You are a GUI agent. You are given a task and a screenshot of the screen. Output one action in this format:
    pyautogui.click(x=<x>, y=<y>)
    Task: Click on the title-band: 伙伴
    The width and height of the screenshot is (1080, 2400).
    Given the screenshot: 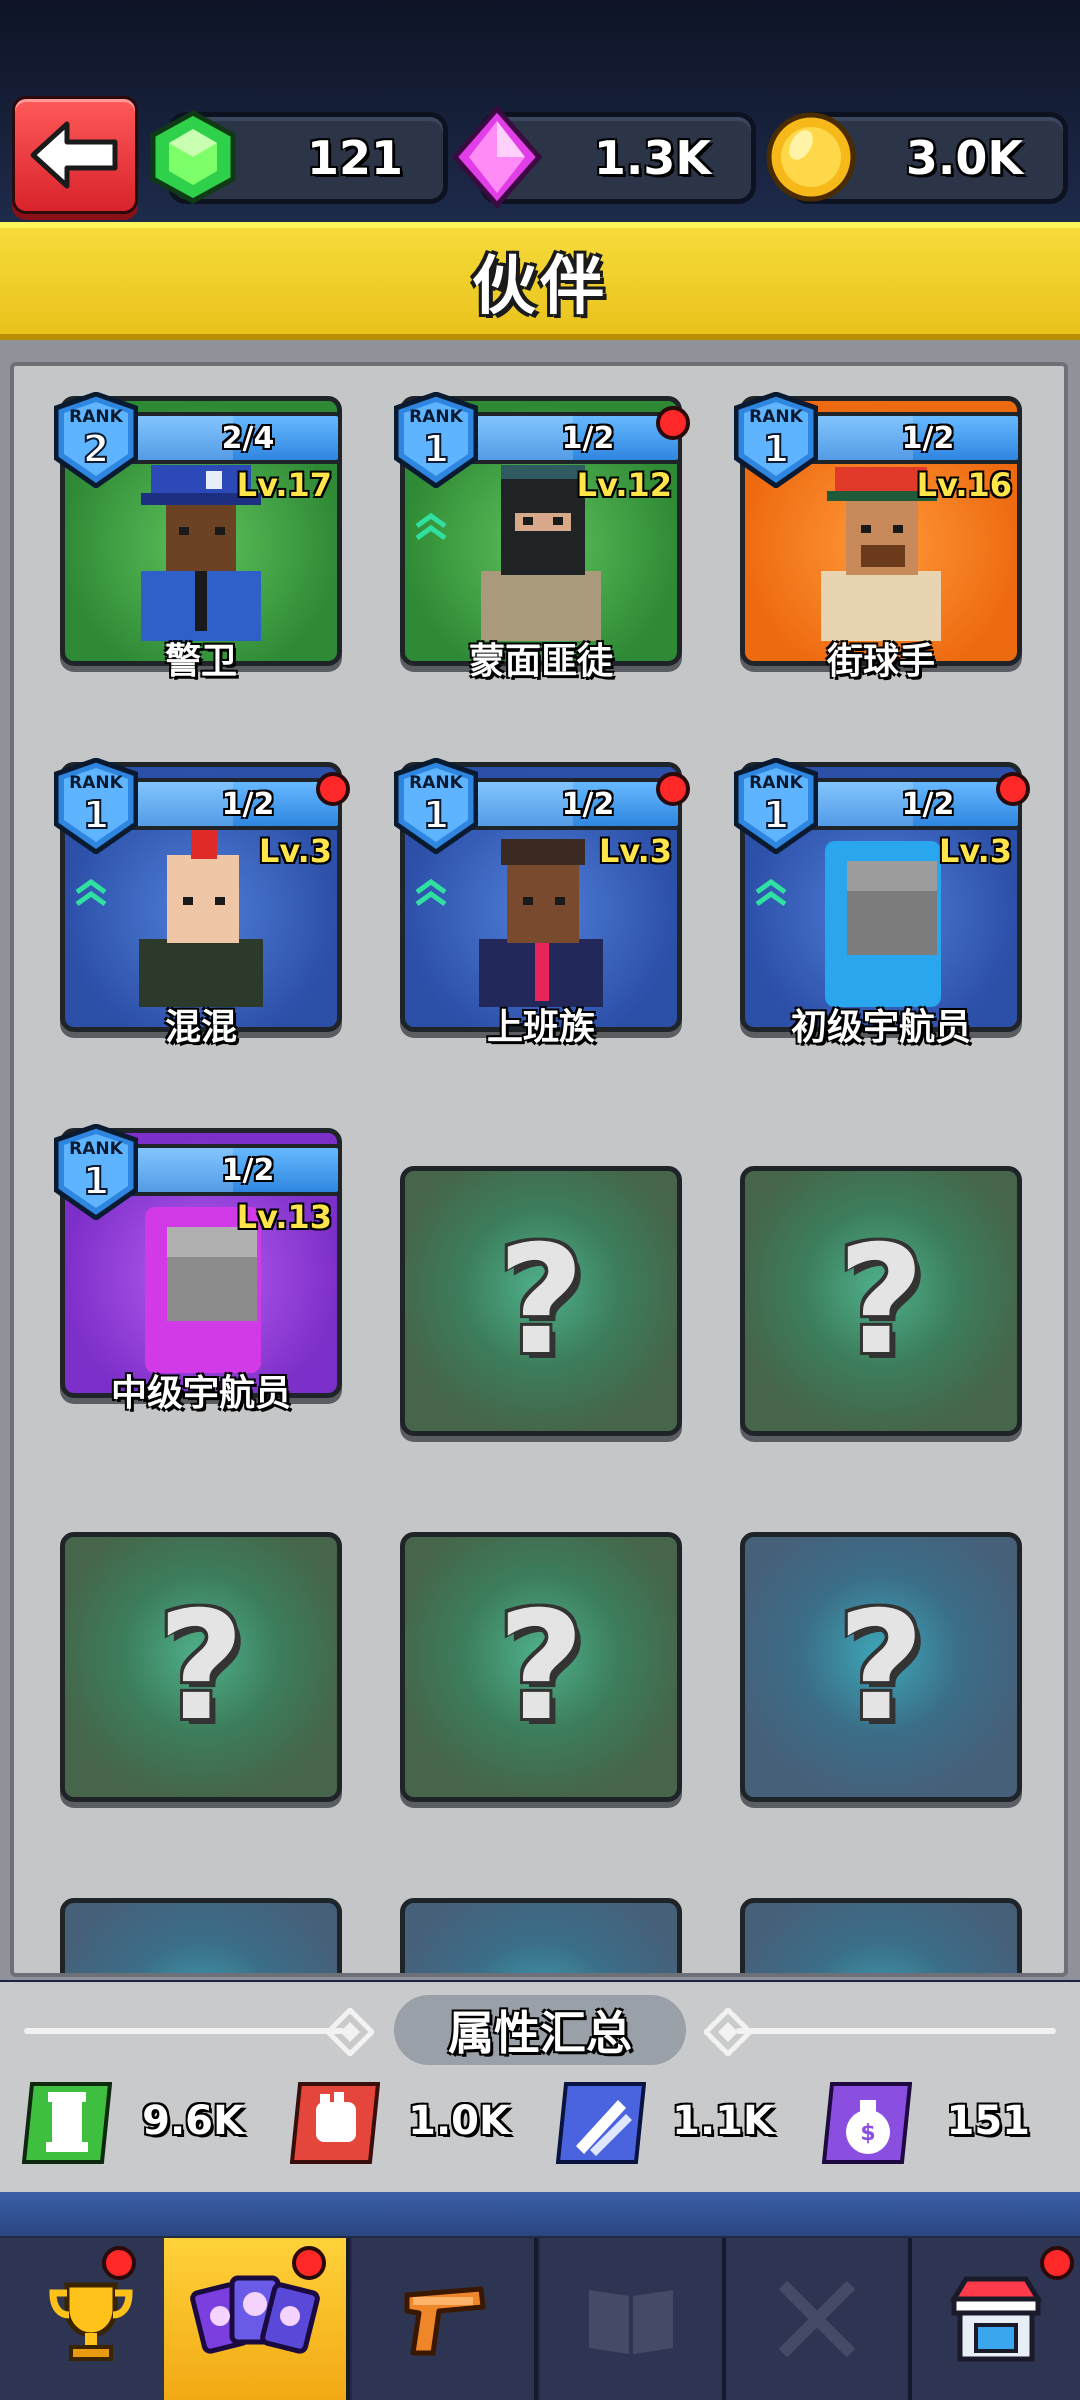 What is the action you would take?
    pyautogui.click(x=540, y=281)
    